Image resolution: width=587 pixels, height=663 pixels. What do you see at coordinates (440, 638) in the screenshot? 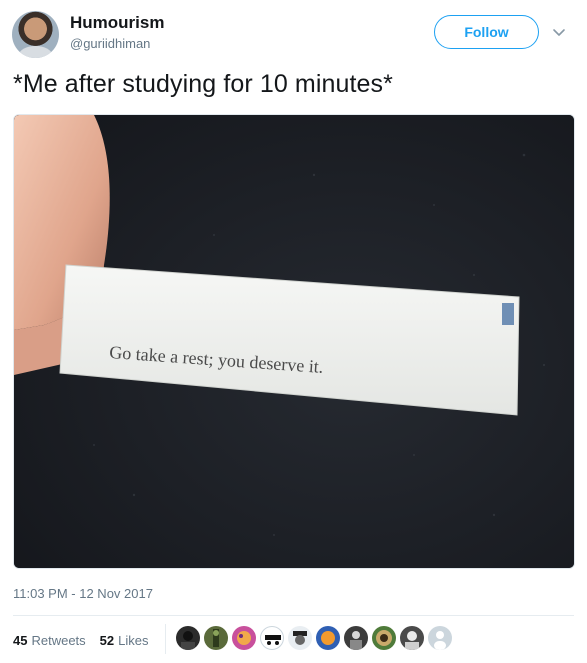
I see `liker-avatar-more` at bounding box center [440, 638].